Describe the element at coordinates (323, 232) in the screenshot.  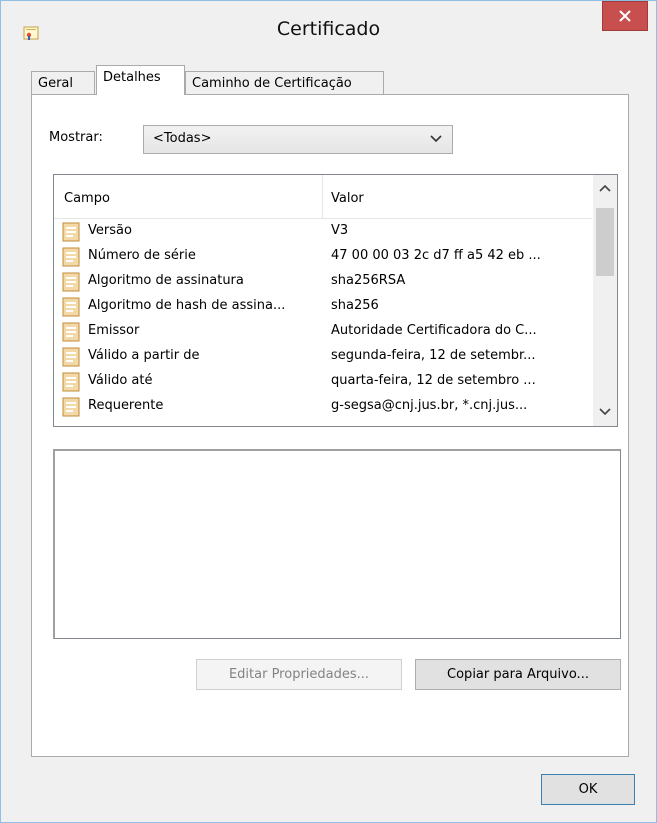
I see `list-item: Versão V3` at that location.